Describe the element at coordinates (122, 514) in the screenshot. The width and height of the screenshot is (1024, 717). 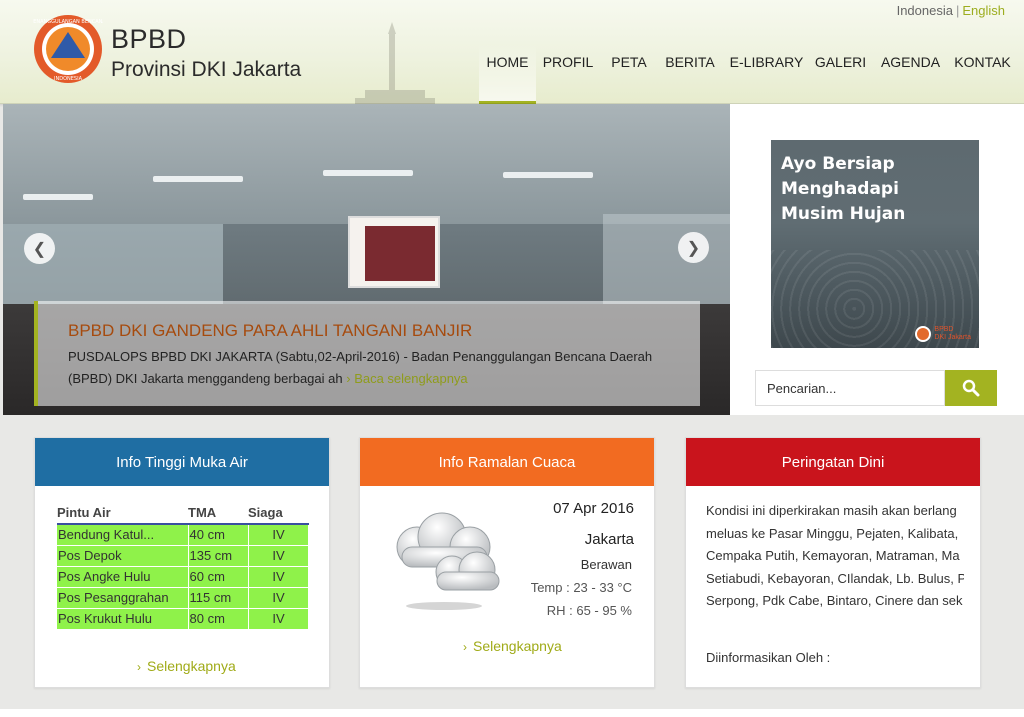
I see `column-header: Pintu Air` at that location.